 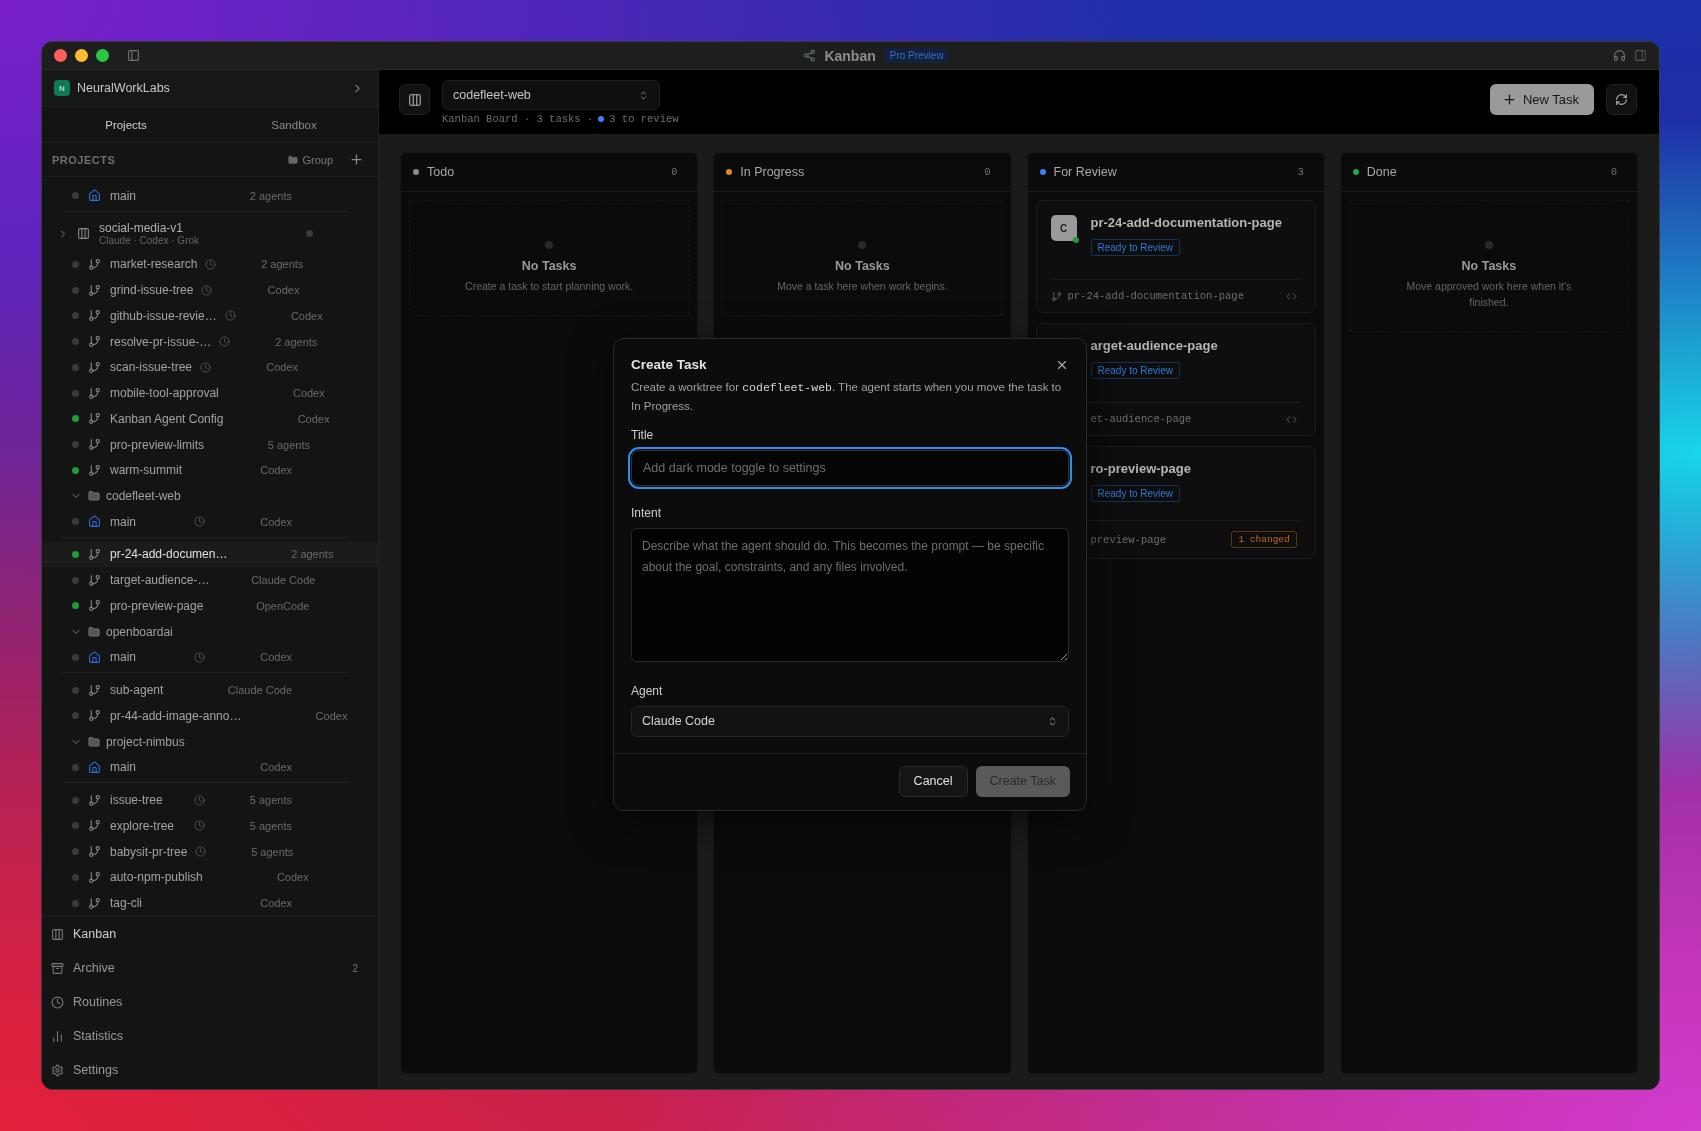 What do you see at coordinates (94, 741) in the screenshot?
I see `folder-icon` at bounding box center [94, 741].